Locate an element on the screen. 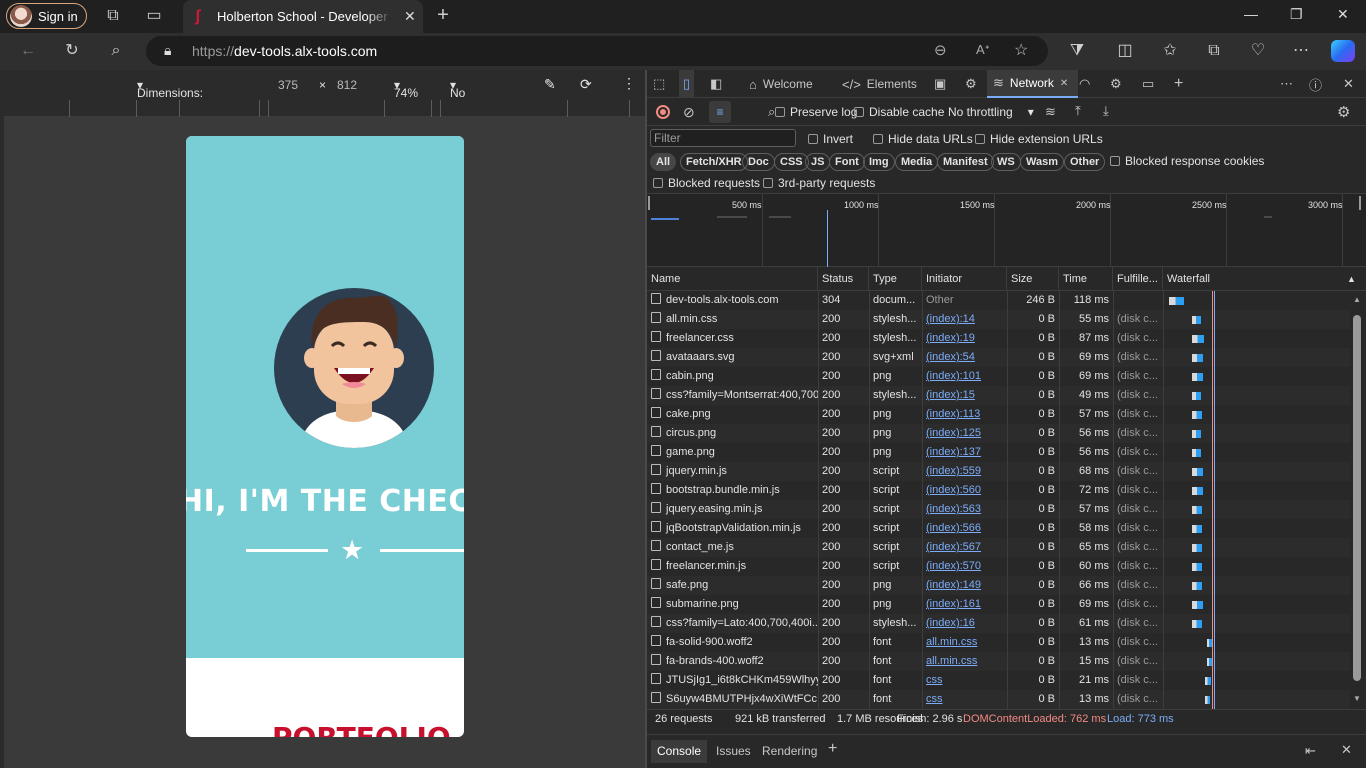 This screenshot has width=1366, height=768. invert-checkbox: Invert is located at coordinates (830, 139).